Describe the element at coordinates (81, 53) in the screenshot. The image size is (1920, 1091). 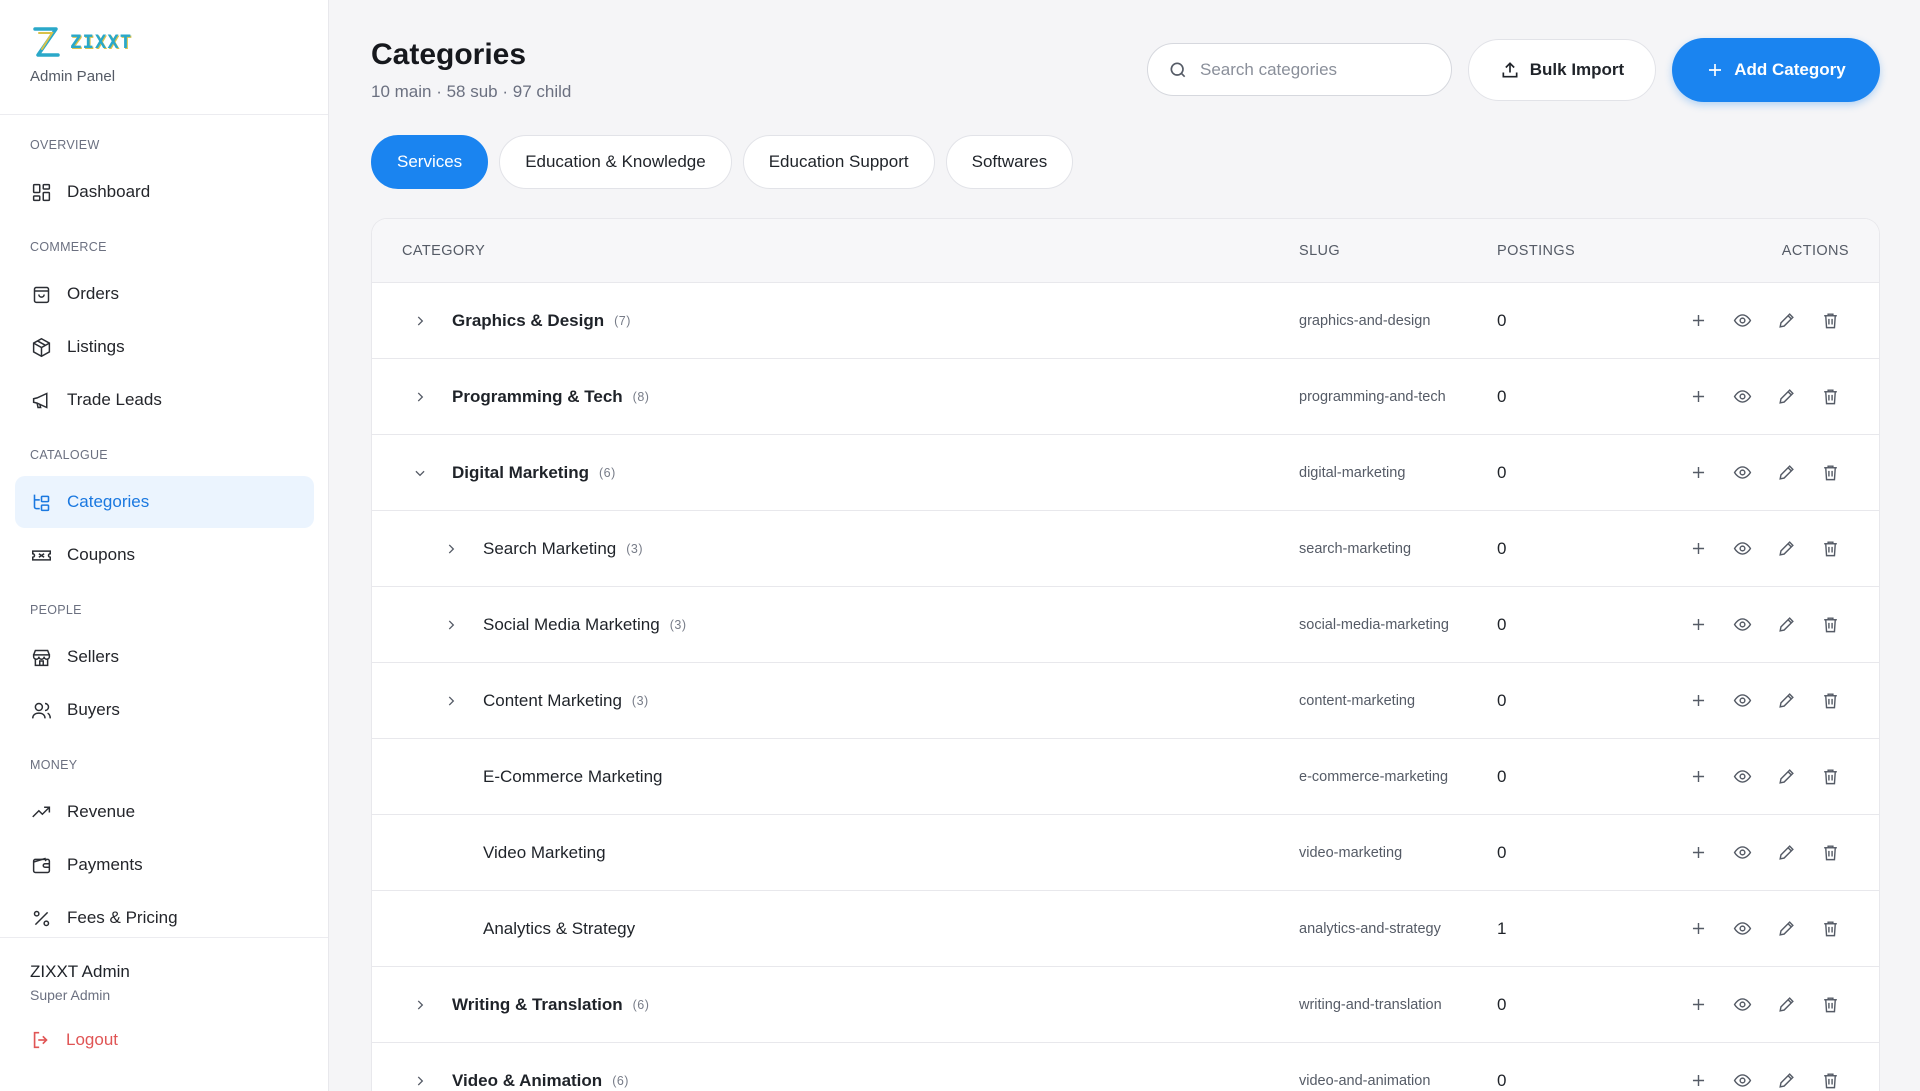
I see `brand: ZIXXT Admin Panel` at that location.